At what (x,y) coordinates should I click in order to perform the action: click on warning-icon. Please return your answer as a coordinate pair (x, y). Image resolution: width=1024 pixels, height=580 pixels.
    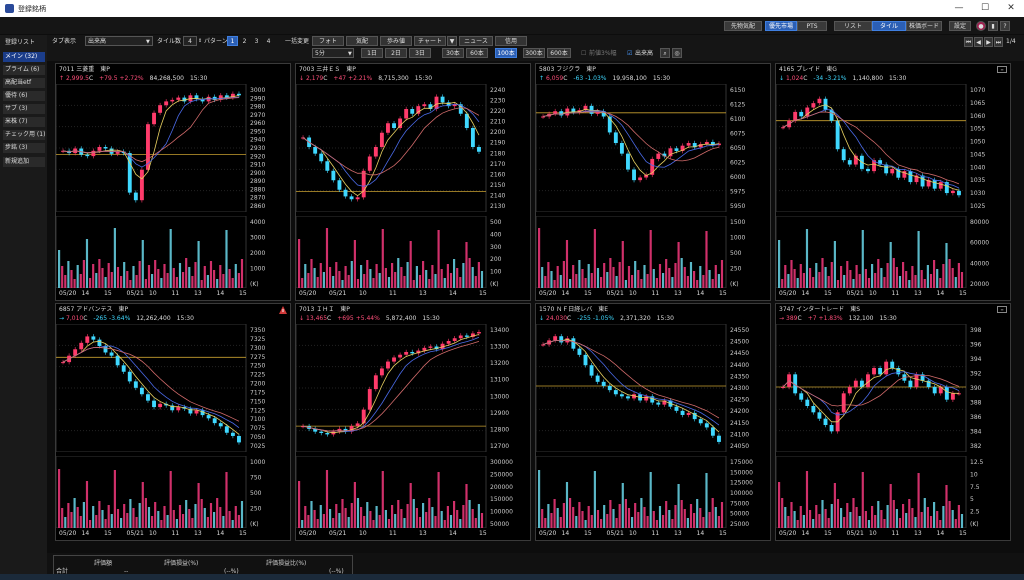
    Looking at the image, I should click on (283, 310).